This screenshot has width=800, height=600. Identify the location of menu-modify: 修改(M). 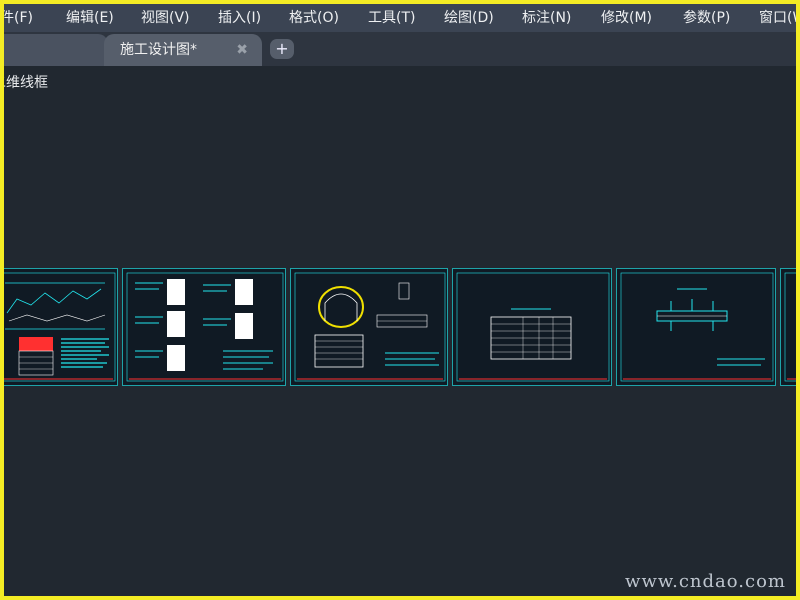
(626, 18).